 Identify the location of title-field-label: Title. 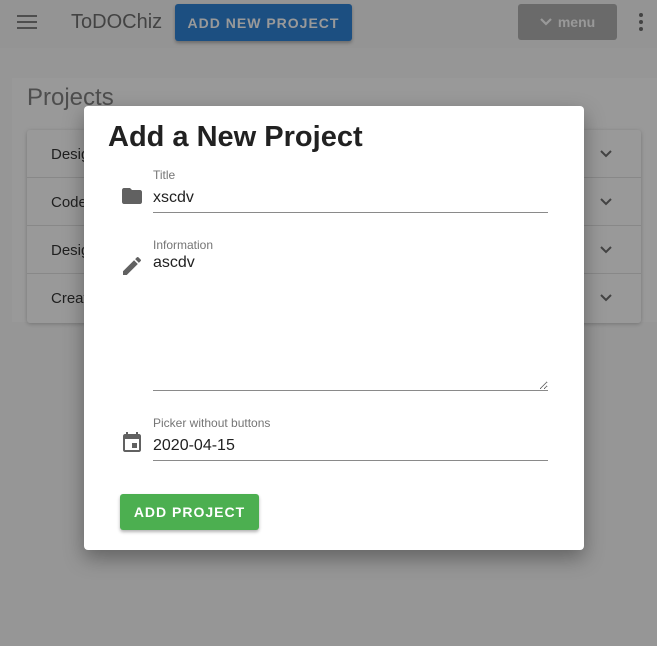
(164, 175).